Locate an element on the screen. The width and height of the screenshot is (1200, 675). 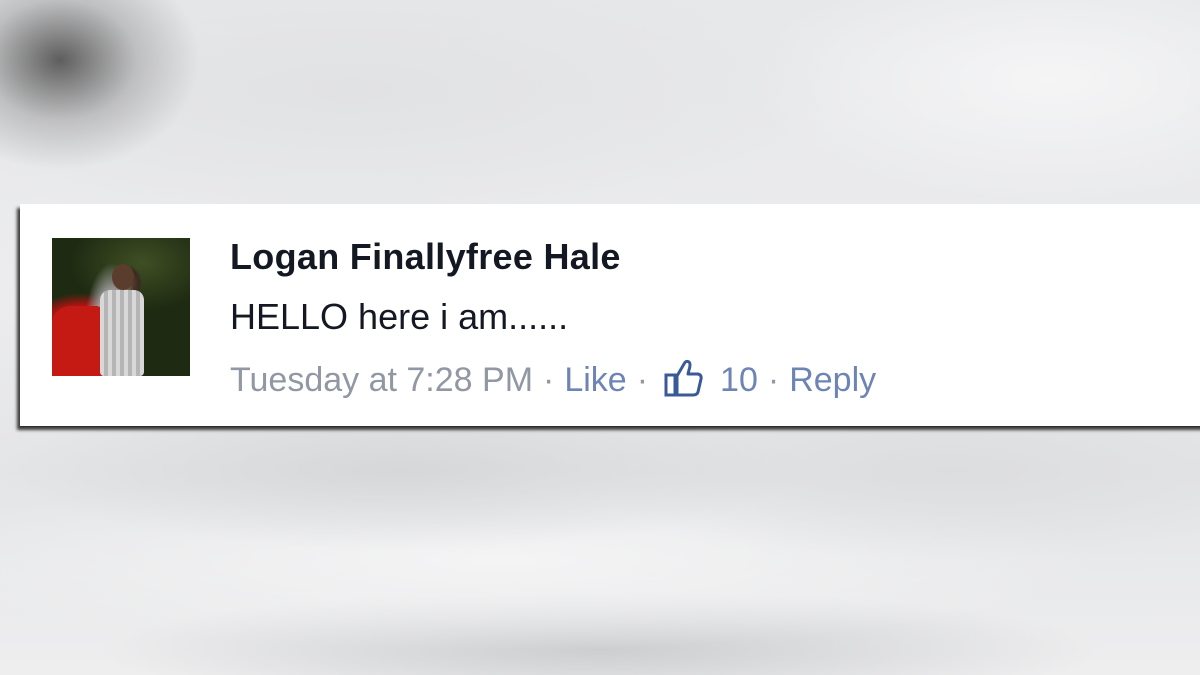
thumbs-up-icon is located at coordinates (684, 378).